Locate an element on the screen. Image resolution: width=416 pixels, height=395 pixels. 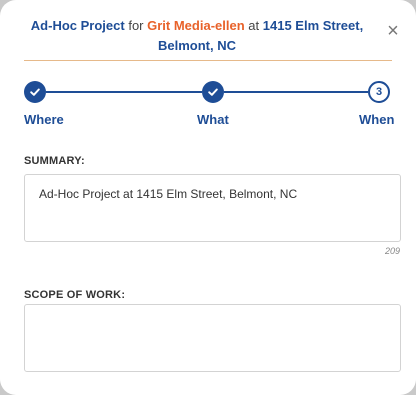
step-label-when: When is located at coordinates (376, 119).